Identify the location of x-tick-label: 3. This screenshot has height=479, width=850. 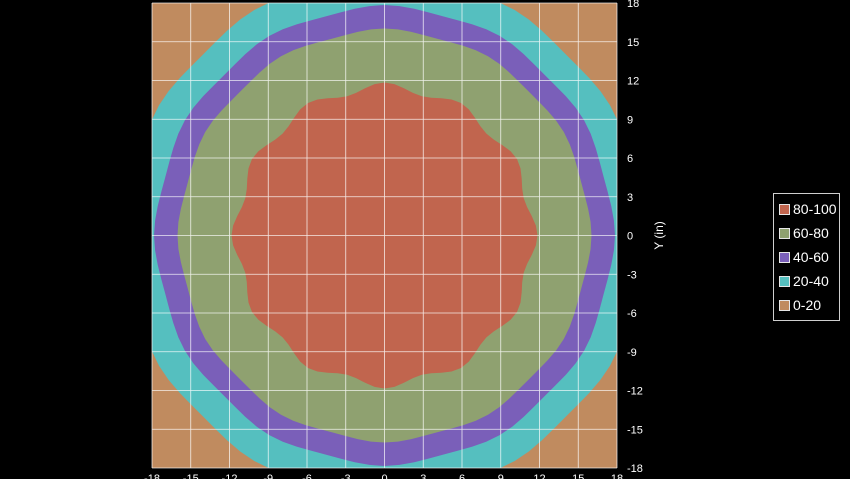
(423, 476).